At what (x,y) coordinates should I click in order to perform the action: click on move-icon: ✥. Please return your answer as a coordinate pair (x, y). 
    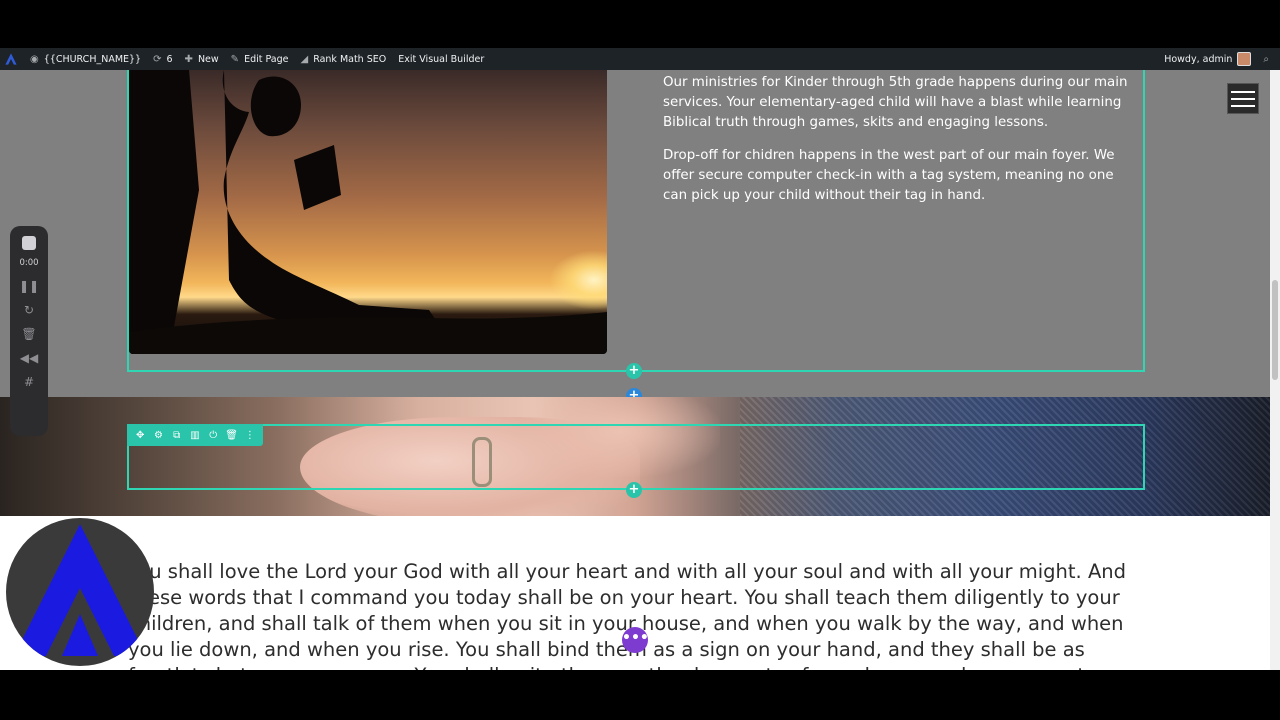
    Looking at the image, I should click on (140, 435).